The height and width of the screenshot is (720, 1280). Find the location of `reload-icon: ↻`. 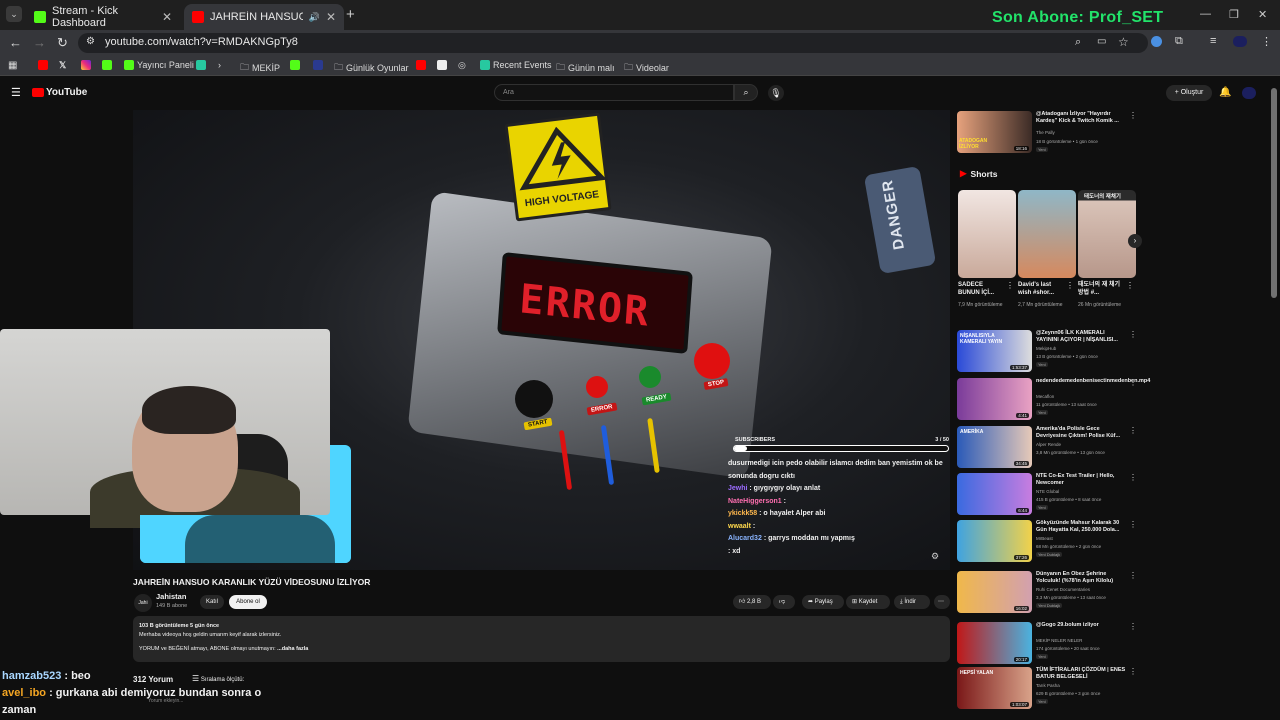

reload-icon: ↻ is located at coordinates (62, 43).